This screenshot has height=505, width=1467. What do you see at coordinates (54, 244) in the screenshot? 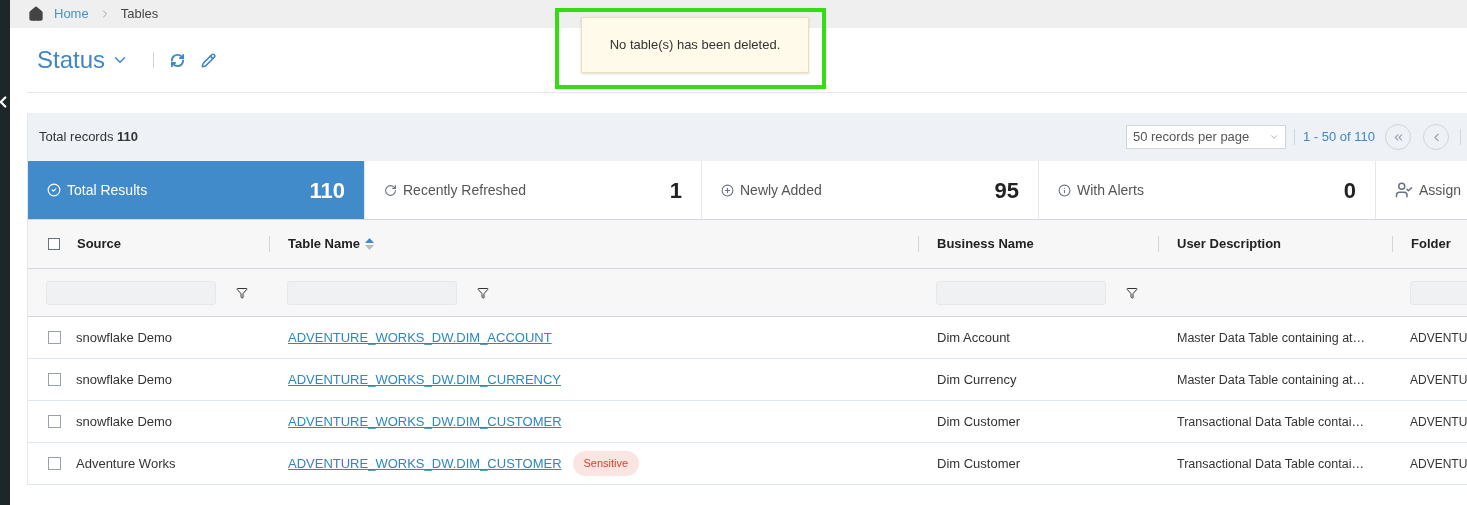
I see `select-all-checkbox` at bounding box center [54, 244].